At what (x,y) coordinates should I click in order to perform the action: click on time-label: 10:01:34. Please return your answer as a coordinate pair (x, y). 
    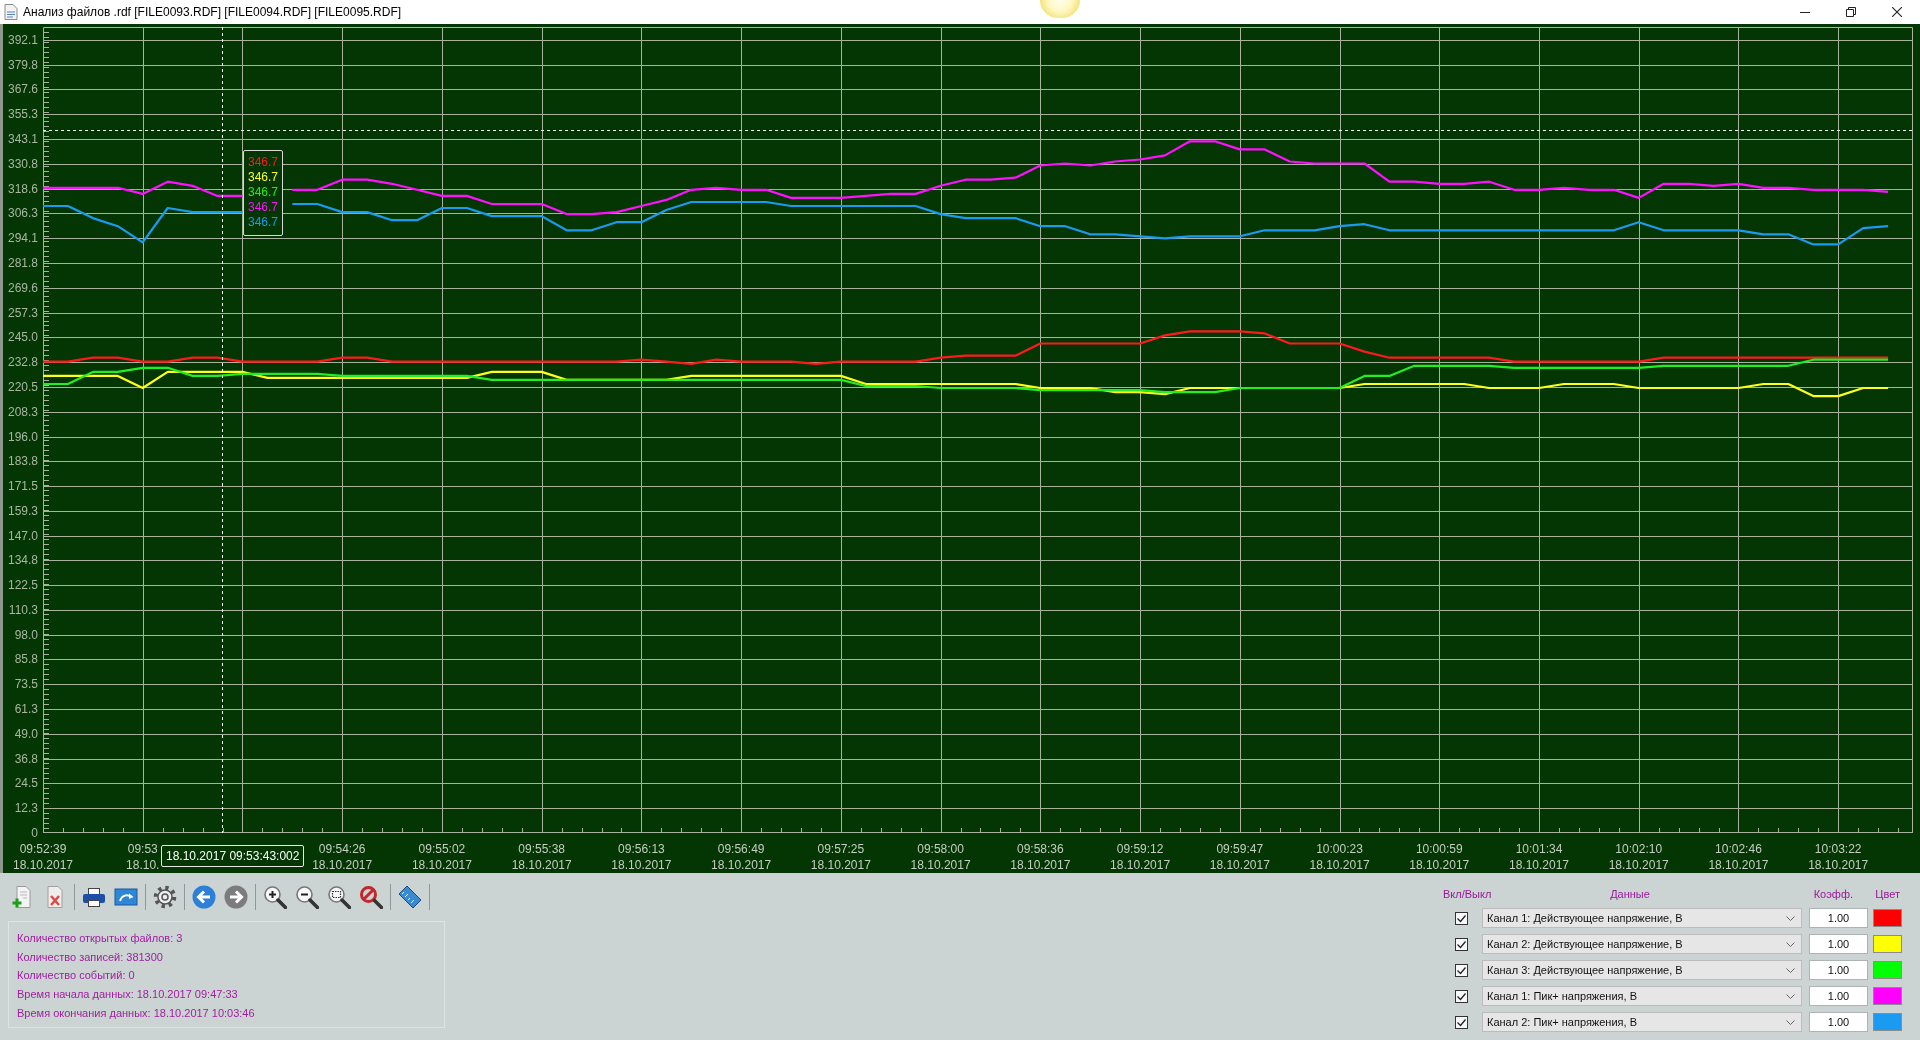
    Looking at the image, I should click on (1539, 849).